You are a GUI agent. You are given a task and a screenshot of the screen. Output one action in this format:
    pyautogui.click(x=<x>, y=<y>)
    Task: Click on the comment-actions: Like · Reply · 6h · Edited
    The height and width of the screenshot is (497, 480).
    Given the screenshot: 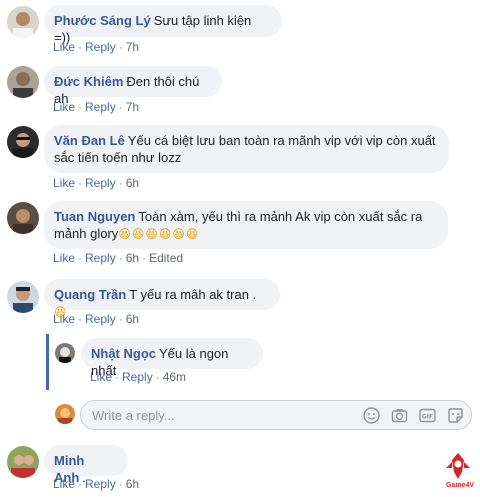 What is the action you would take?
    pyautogui.click(x=118, y=258)
    